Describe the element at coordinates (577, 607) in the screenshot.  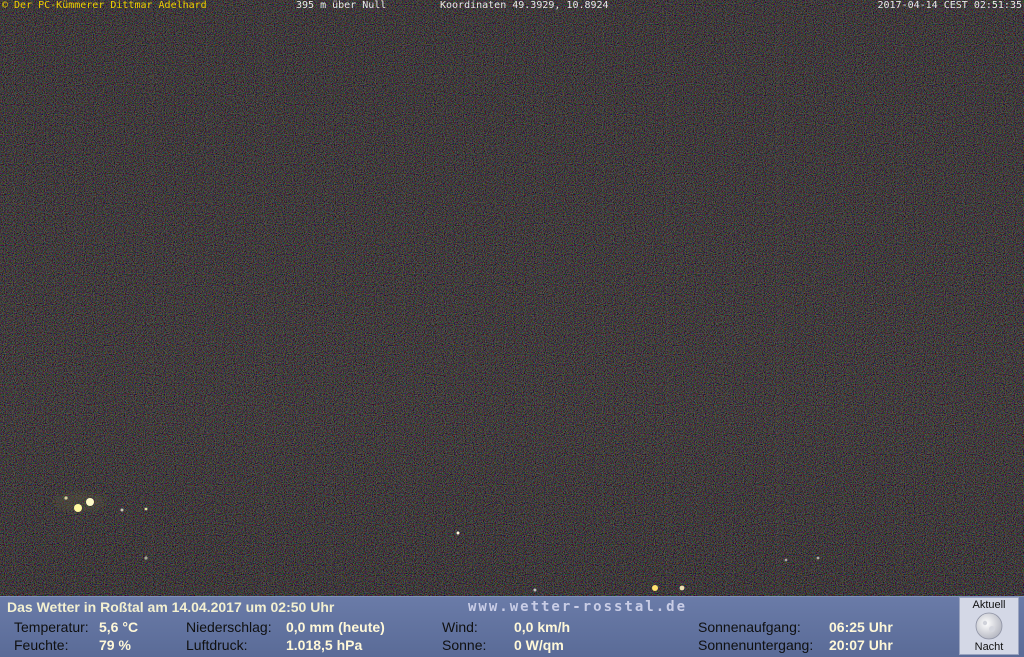
I see `website-link: www.wetter-rosstal.de` at that location.